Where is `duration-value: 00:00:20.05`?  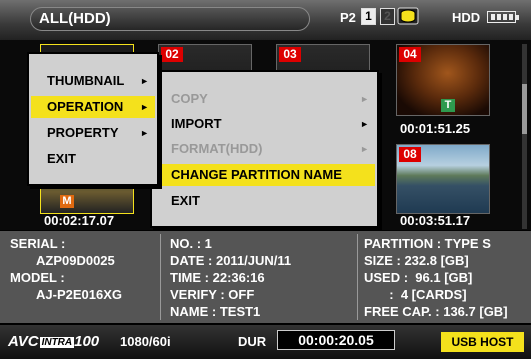 duration-value: 00:00:20.05 is located at coordinates (336, 340).